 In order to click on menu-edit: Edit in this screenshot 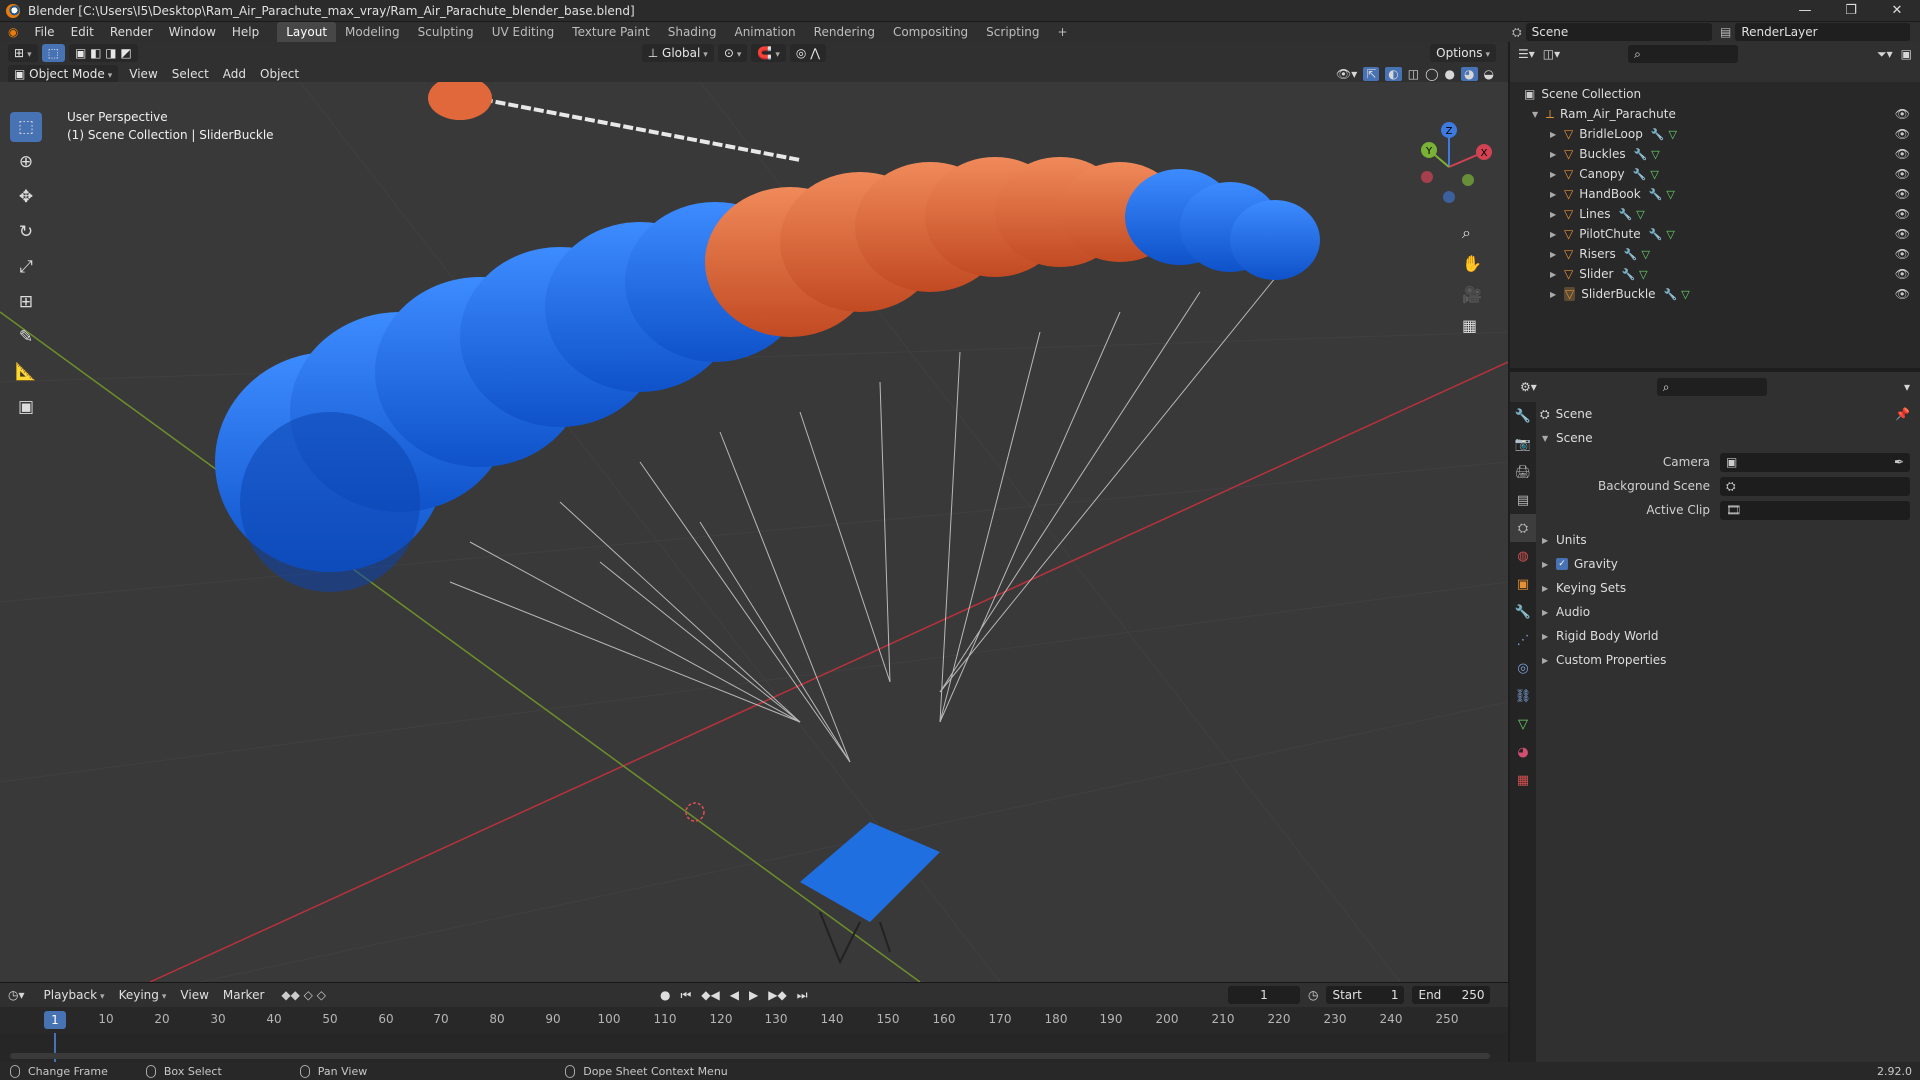, I will do `click(82, 32)`.